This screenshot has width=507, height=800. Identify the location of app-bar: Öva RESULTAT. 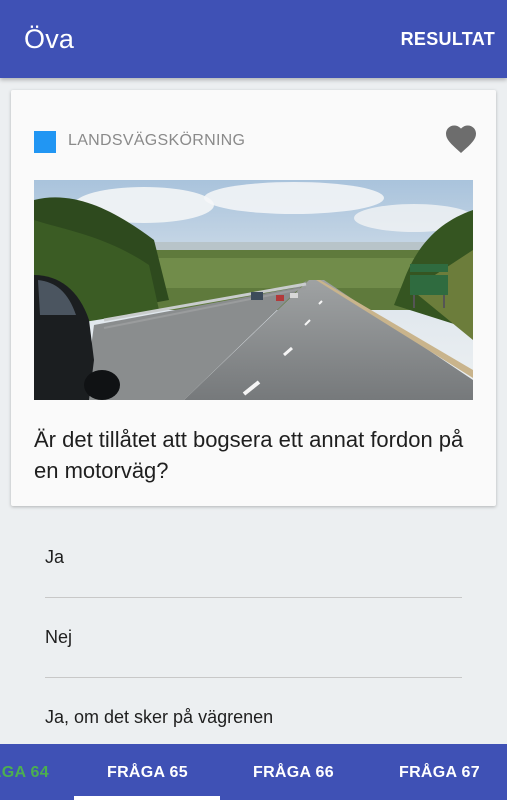
(253, 39).